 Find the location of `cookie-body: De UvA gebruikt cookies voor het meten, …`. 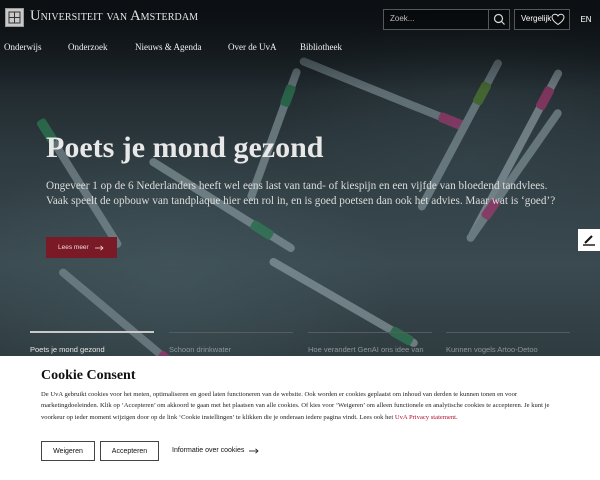

cookie-body: De UvA gebruikt cookies voor het meten, … is located at coordinates (295, 406).